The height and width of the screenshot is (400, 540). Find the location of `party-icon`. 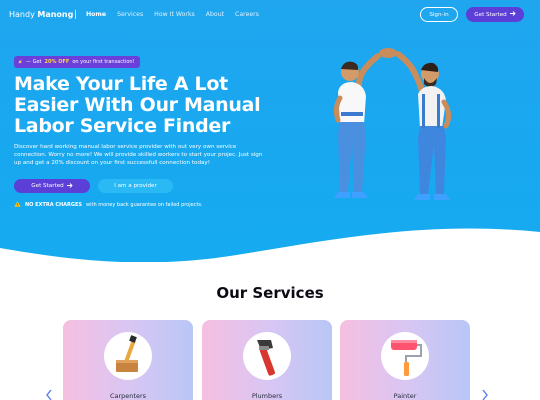

party-icon is located at coordinates (20, 62).